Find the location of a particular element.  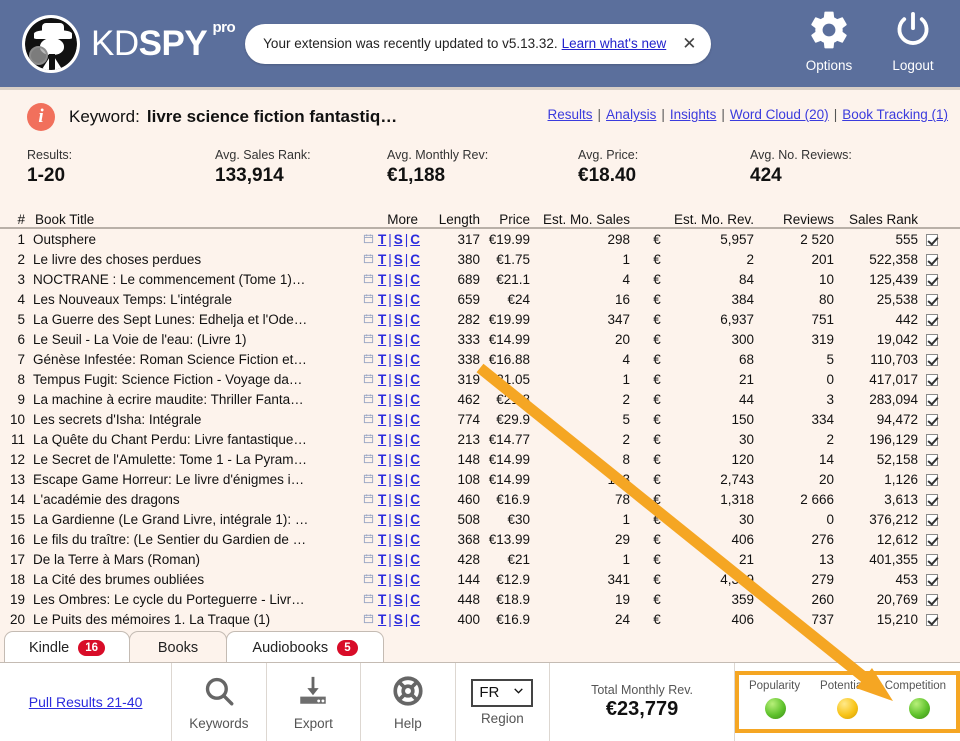

tab-books: Books is located at coordinates (178, 647).